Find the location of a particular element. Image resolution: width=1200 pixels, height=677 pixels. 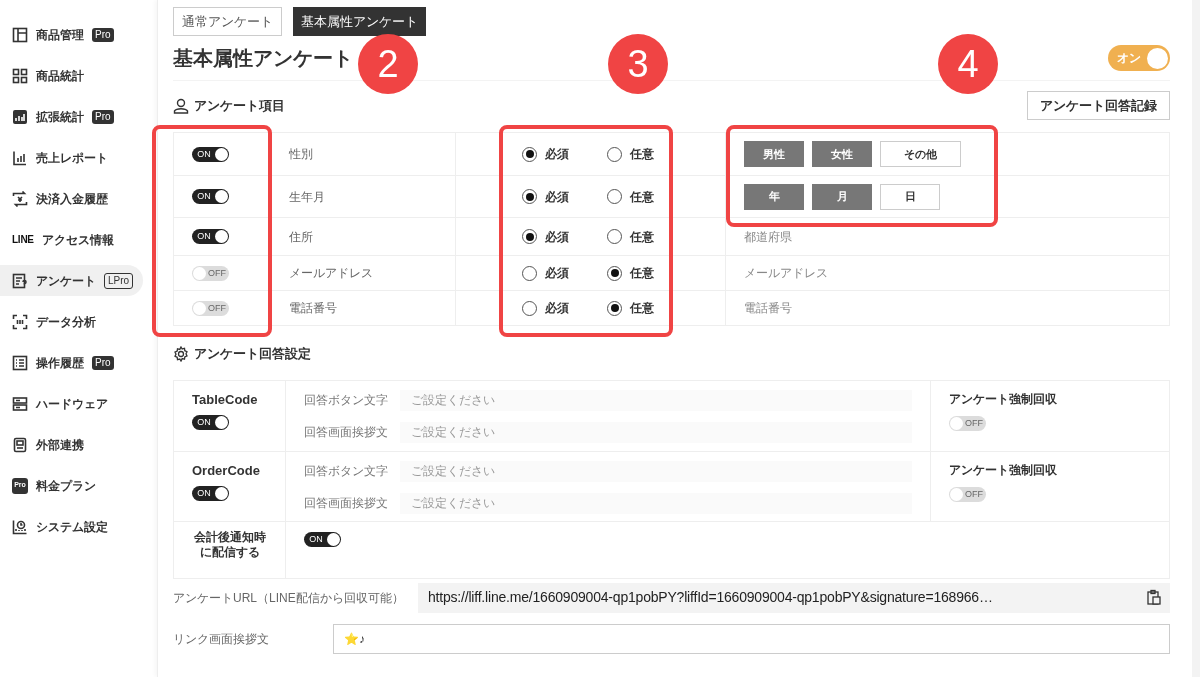

choice-button: 男性 is located at coordinates (774, 154).